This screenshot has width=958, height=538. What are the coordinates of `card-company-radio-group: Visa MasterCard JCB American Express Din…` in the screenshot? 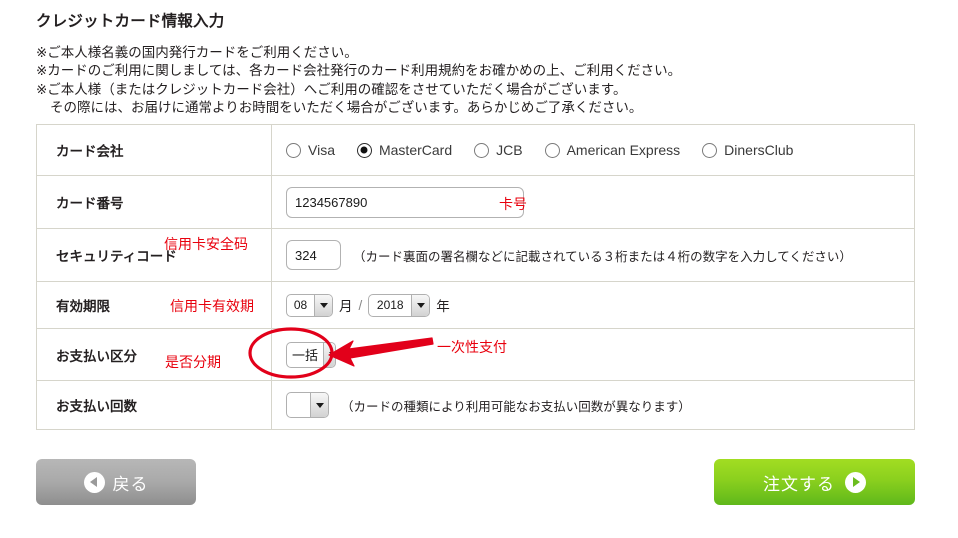 It's located at (539, 150).